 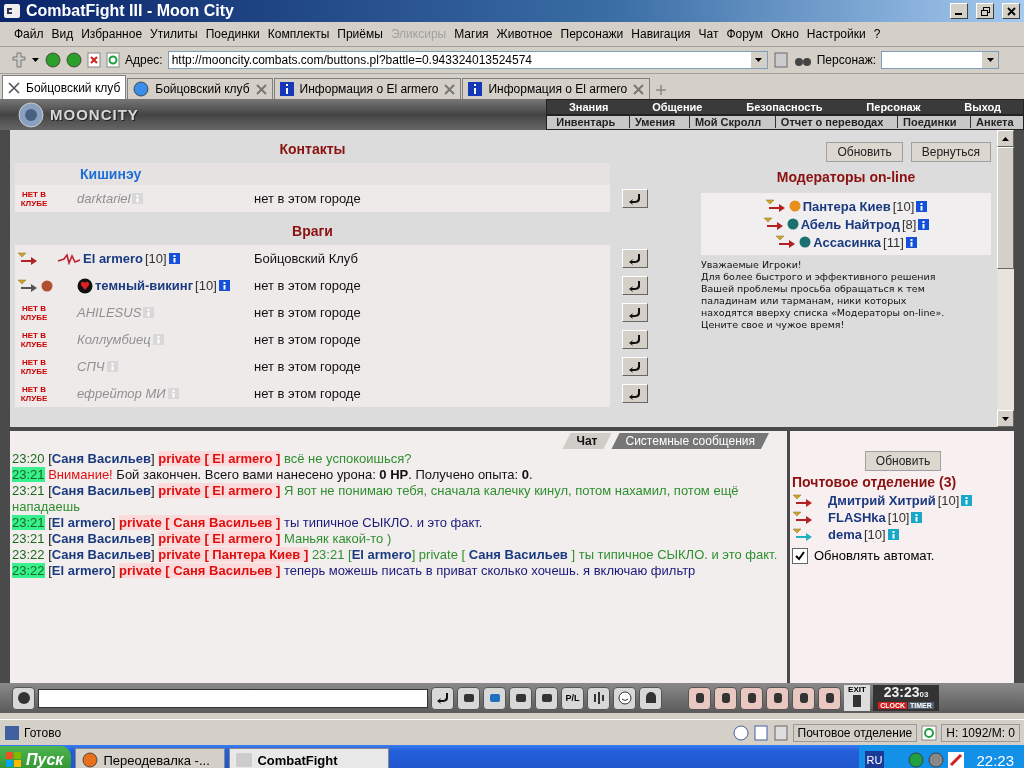 I want to click on nav-link: Знания, so click(x=588, y=106).